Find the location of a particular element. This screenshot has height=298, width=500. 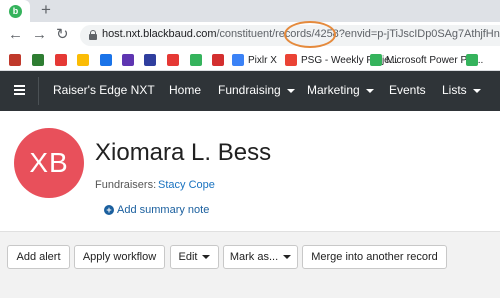

back-icon: ← is located at coordinates (15, 35).